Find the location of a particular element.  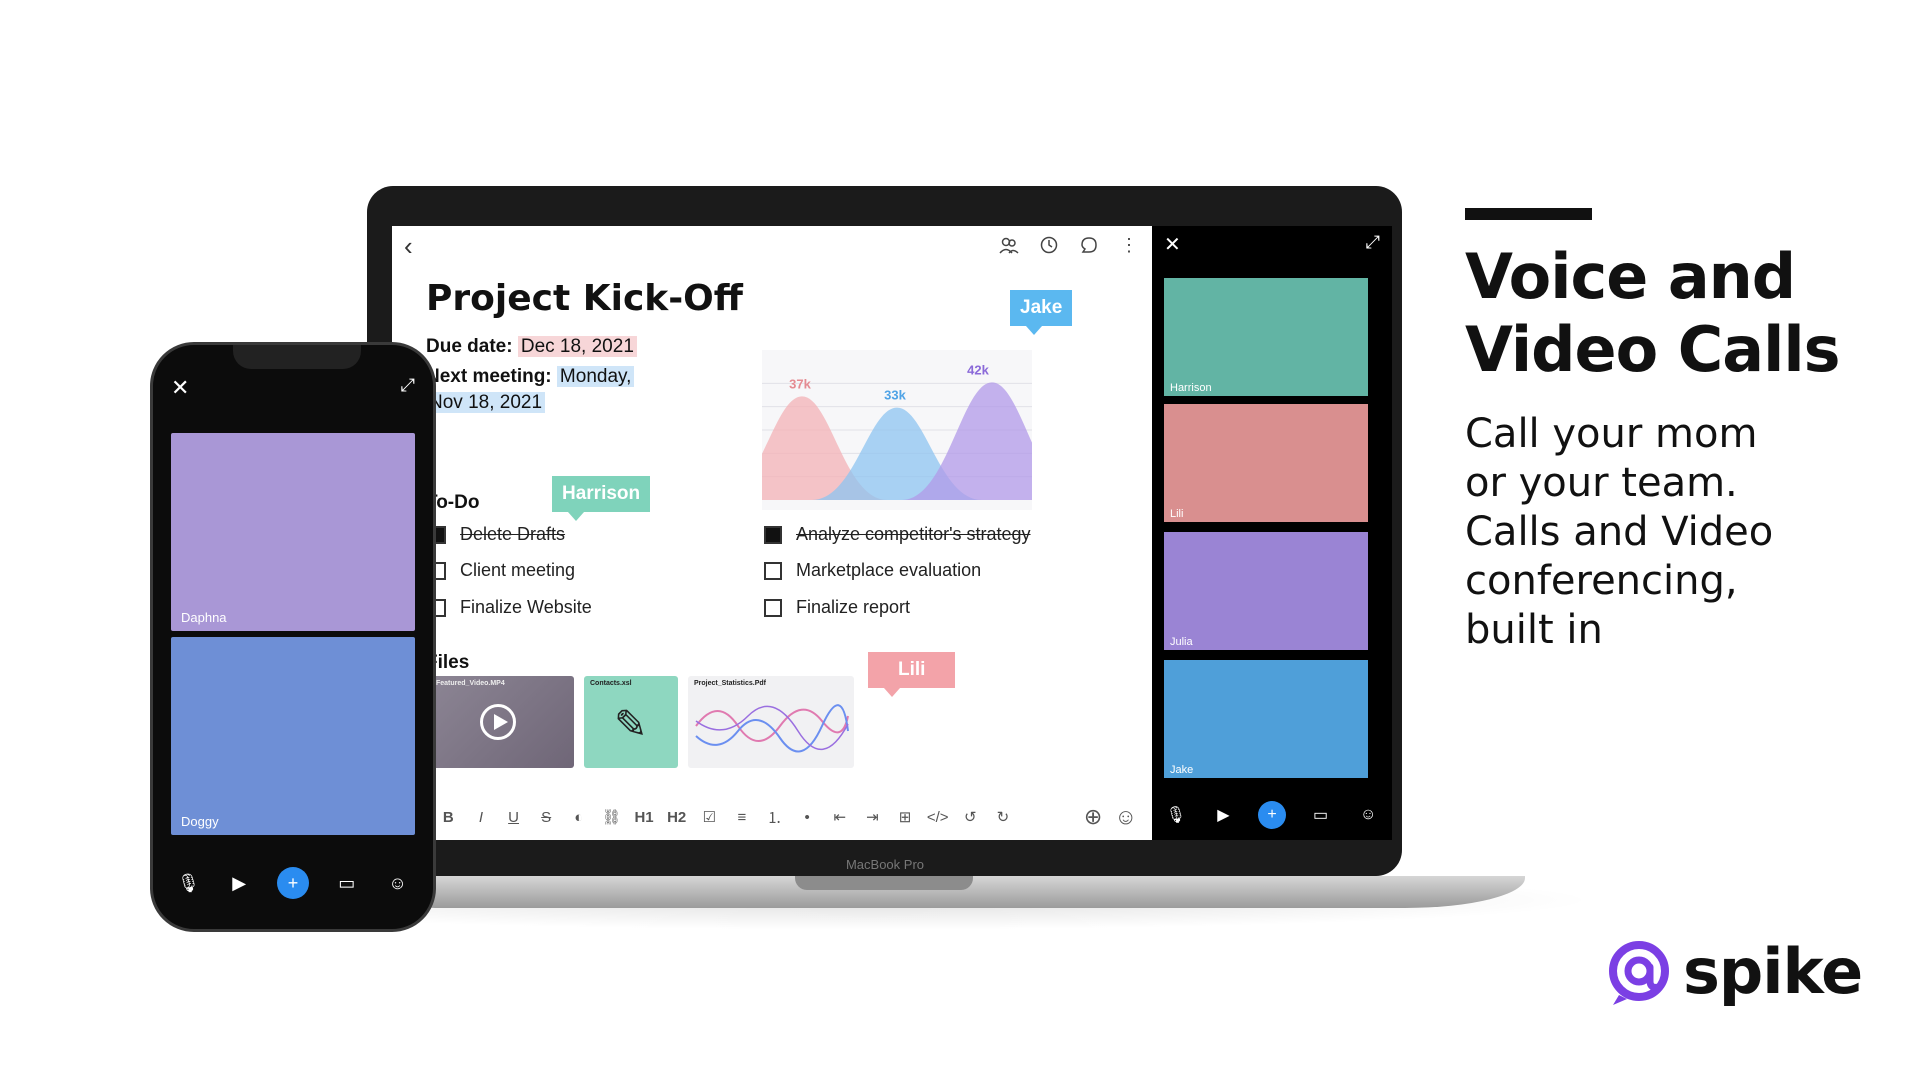

file-card-contacts: Contacts.xsl ✎ is located at coordinates (631, 722).